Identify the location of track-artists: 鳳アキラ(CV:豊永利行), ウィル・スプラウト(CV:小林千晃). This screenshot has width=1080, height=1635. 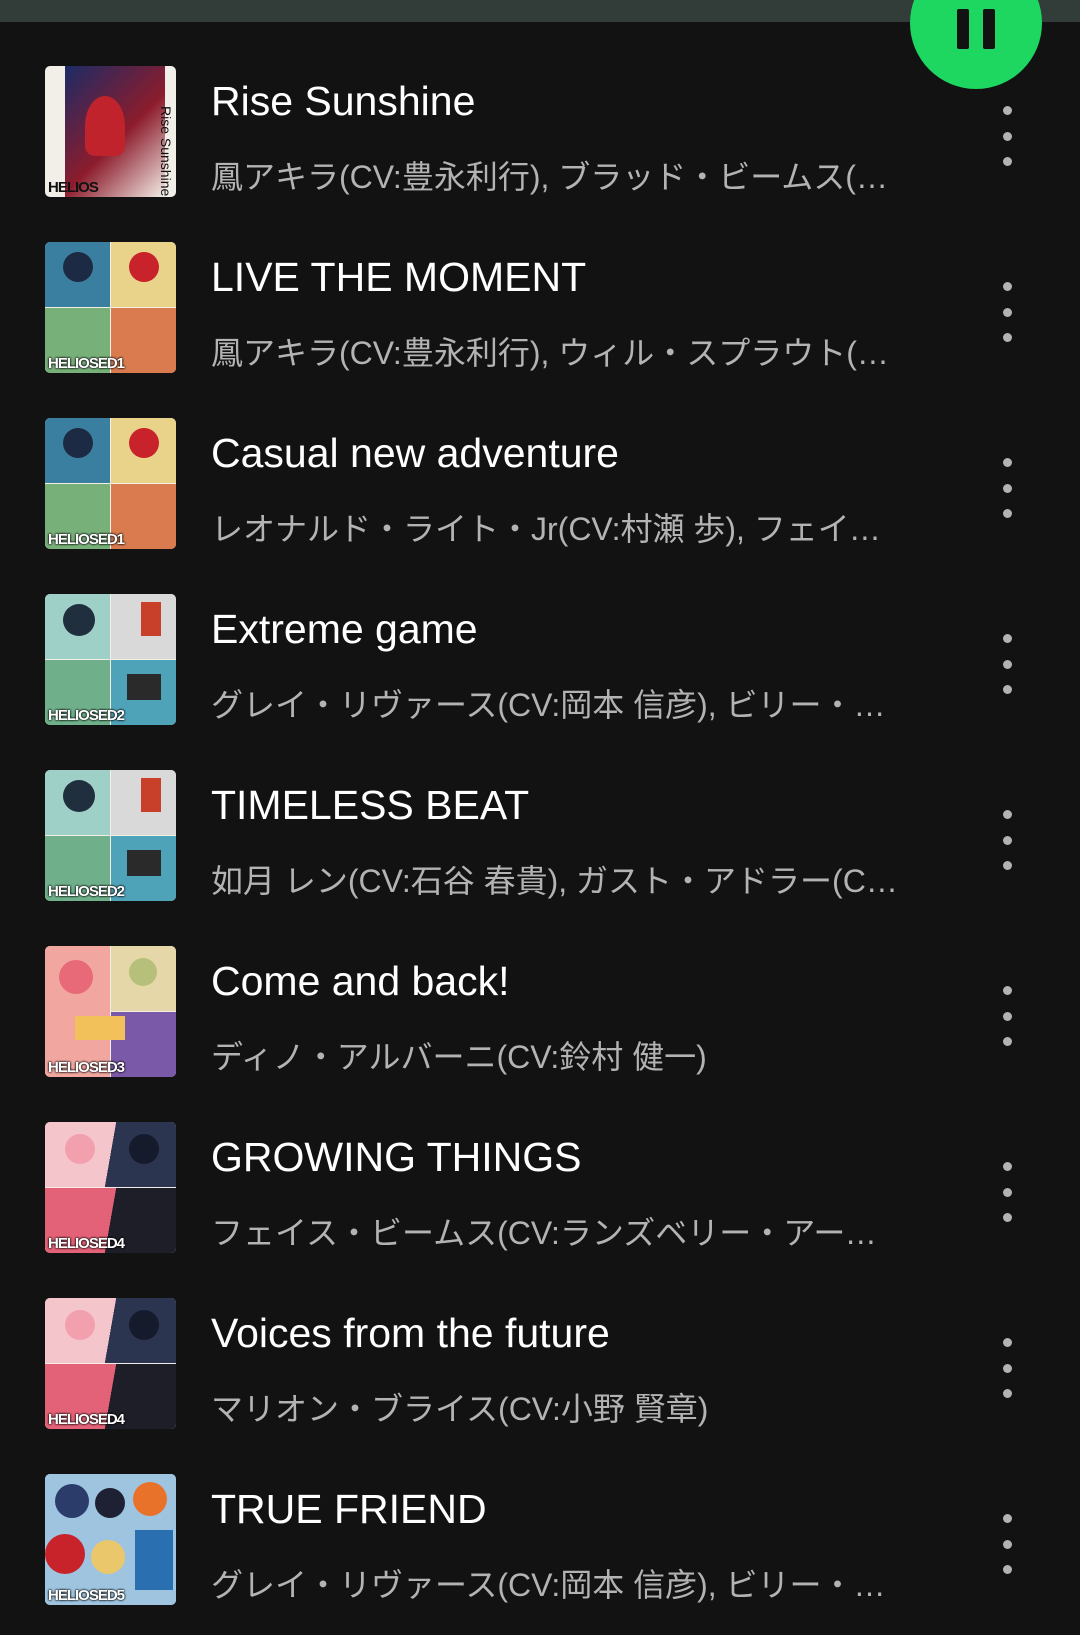
(556, 353).